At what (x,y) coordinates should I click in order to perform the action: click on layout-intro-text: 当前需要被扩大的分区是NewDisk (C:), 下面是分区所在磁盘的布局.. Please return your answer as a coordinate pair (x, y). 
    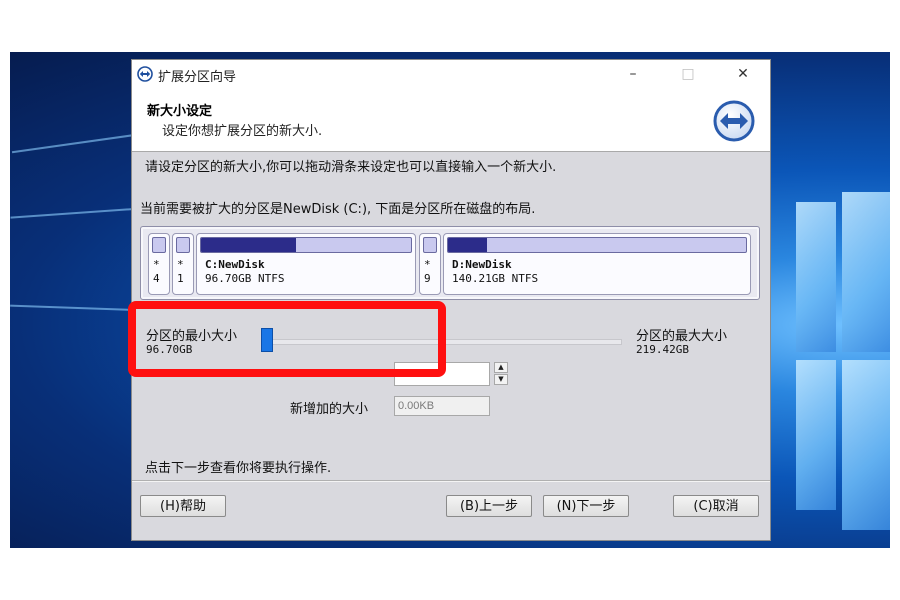
    Looking at the image, I should click on (338, 209).